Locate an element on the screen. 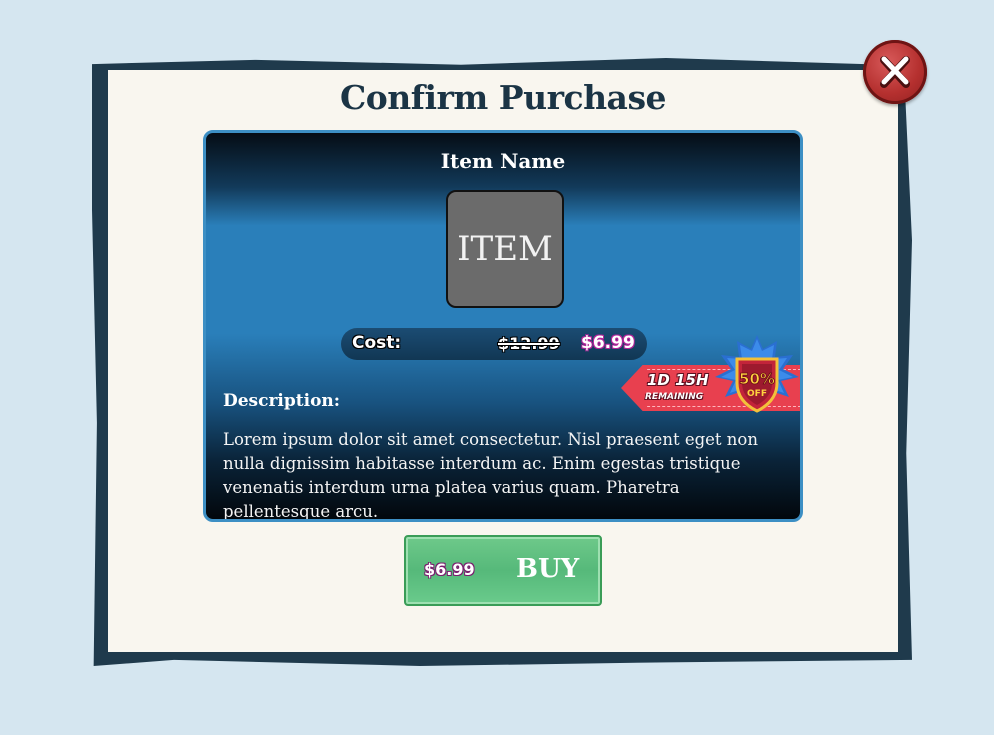  close-button is located at coordinates (895, 72).